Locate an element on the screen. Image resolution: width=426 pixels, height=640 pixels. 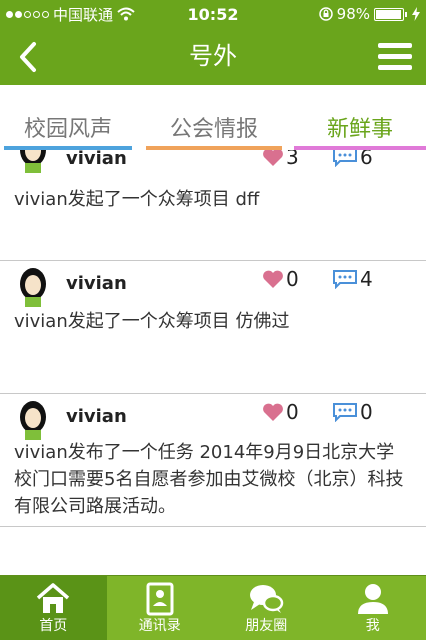
tabbar-label: 我 is located at coordinates (372, 626).